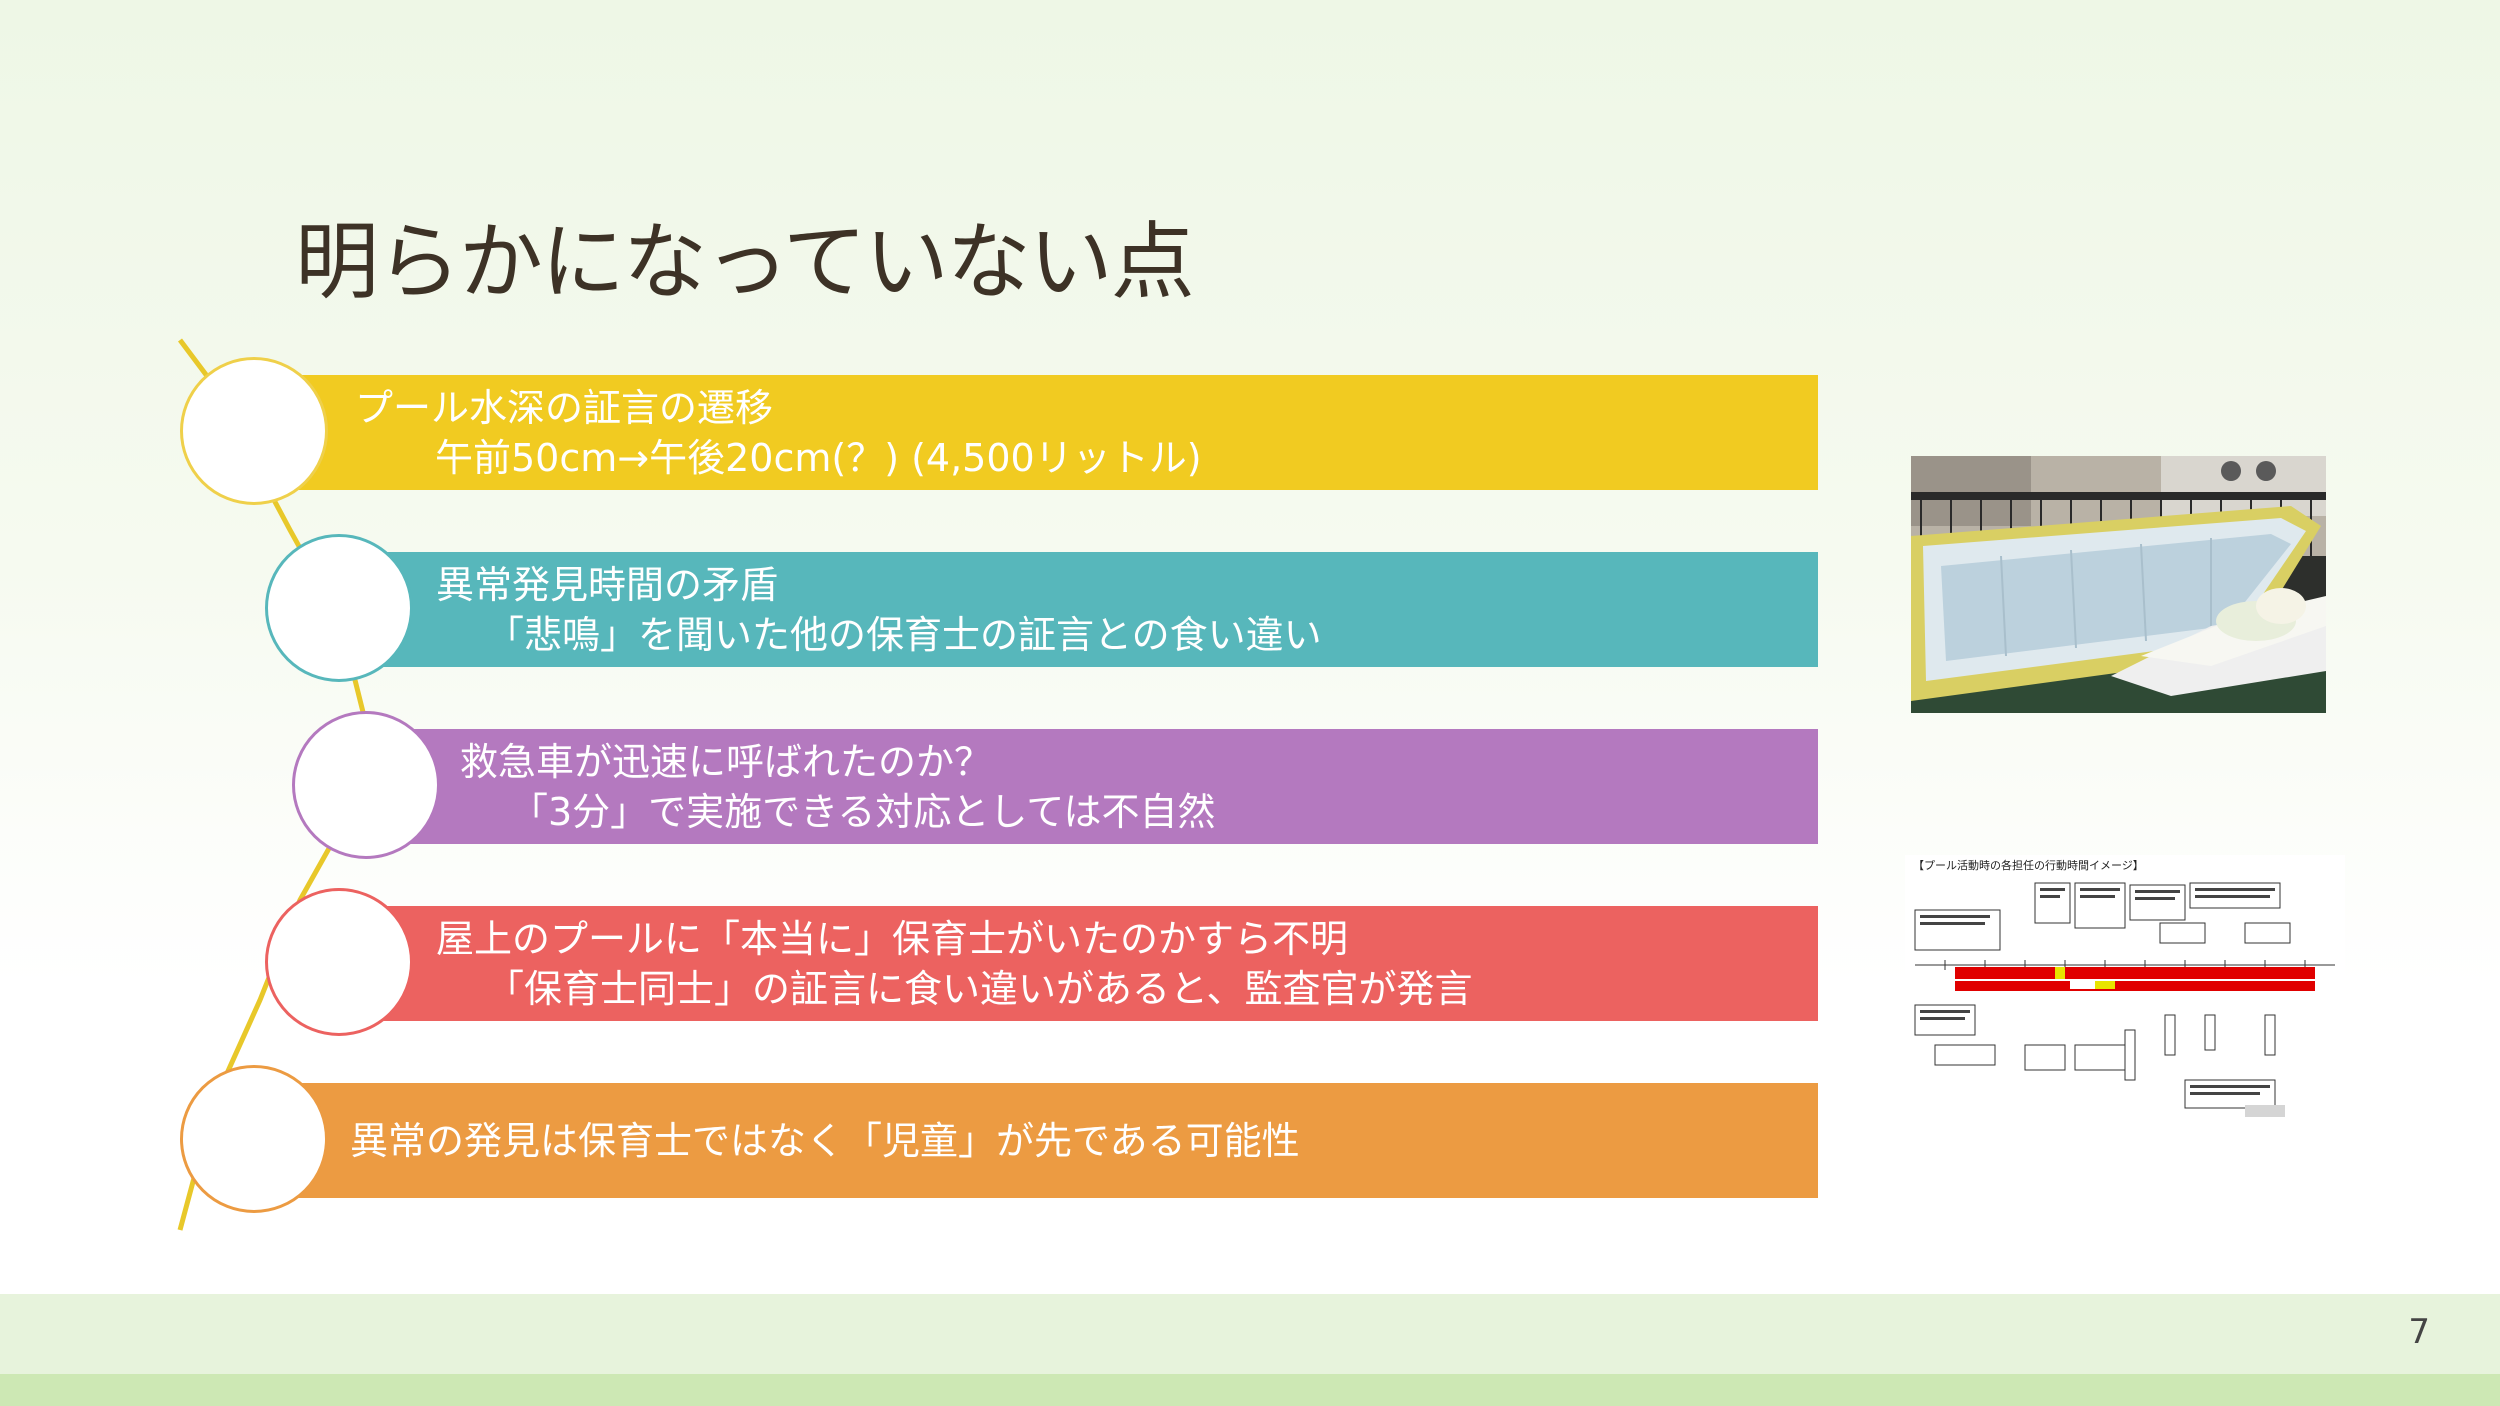 This screenshot has height=1406, width=2500. Describe the element at coordinates (2419, 1332) in the screenshot. I see `page-number: 7` at that location.